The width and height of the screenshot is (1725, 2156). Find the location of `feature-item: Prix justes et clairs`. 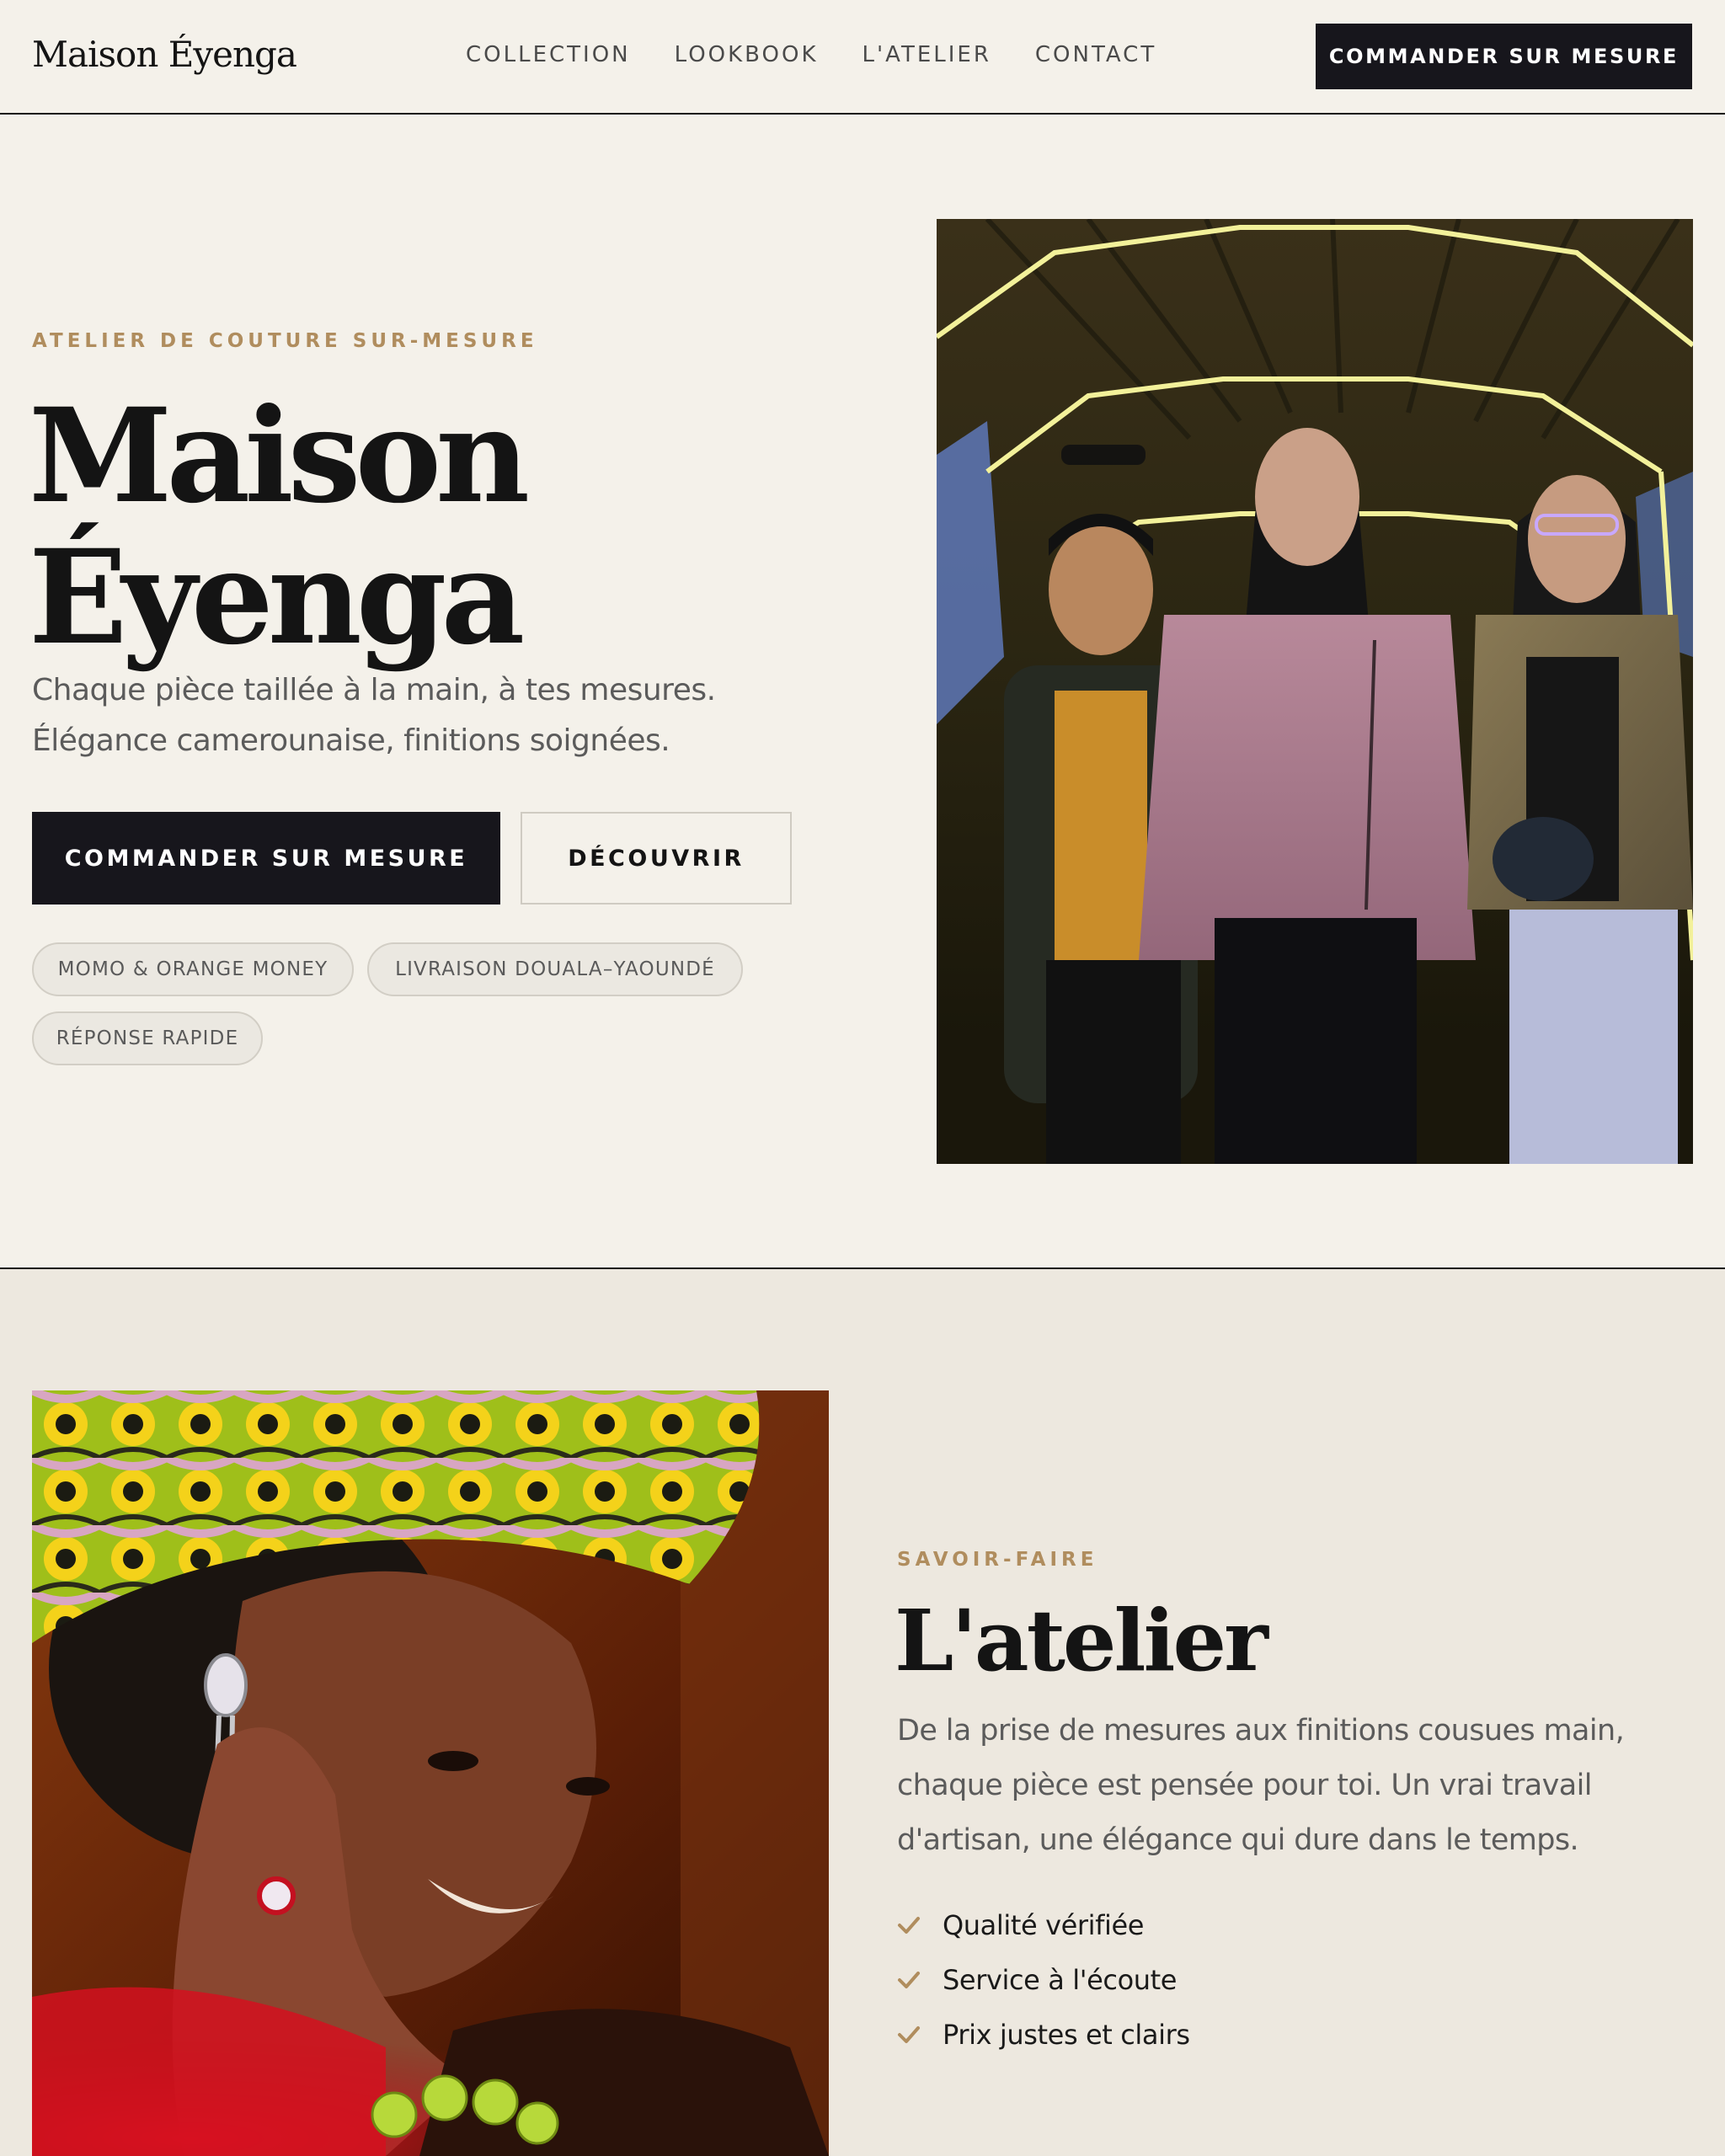

feature-item: Prix justes et clairs is located at coordinates (1043, 2034).